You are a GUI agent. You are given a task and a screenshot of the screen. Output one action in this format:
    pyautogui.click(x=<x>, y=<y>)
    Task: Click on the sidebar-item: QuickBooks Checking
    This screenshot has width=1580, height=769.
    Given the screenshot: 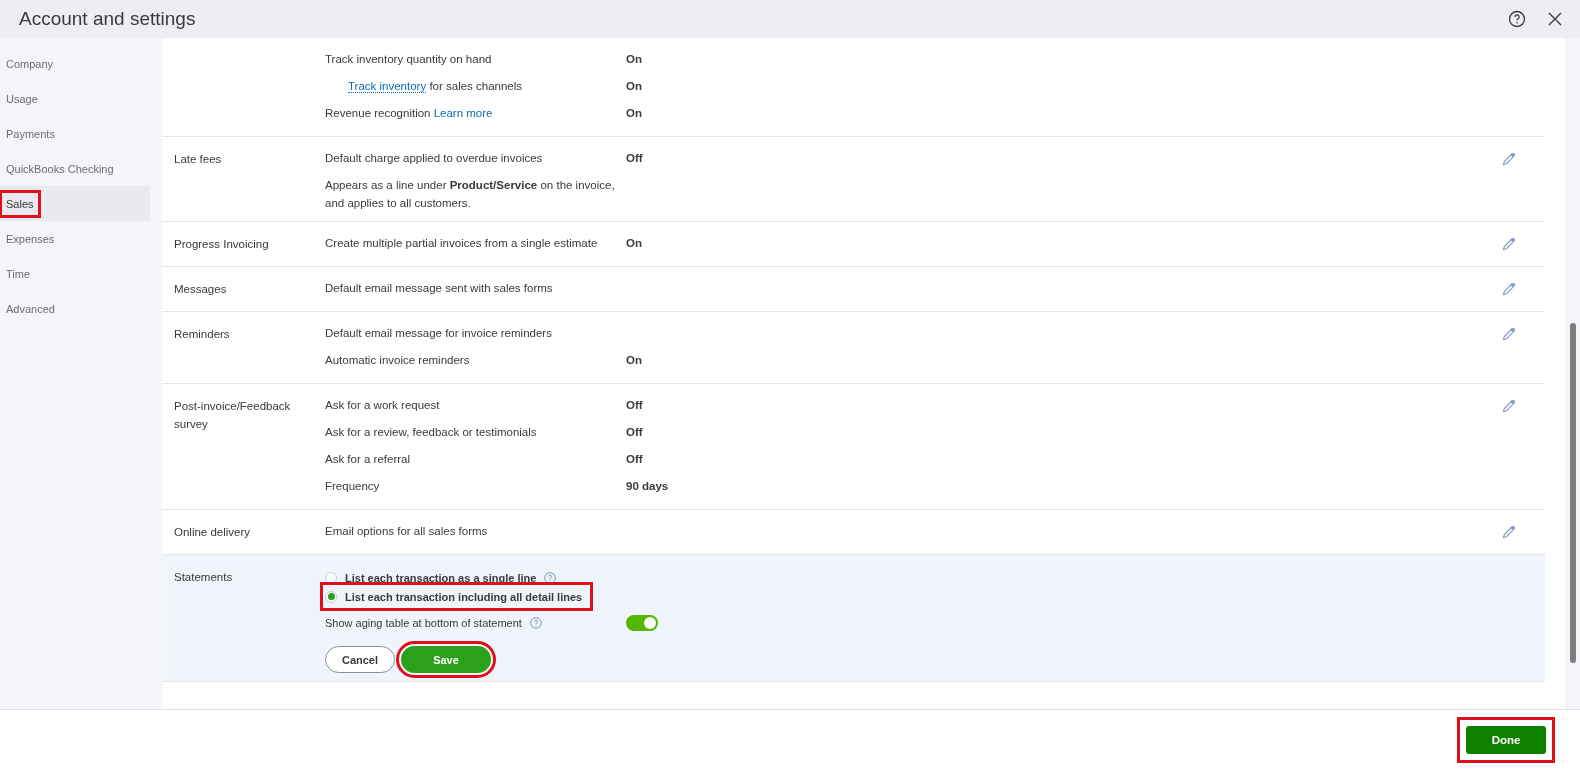 What is the action you would take?
    pyautogui.click(x=75, y=168)
    